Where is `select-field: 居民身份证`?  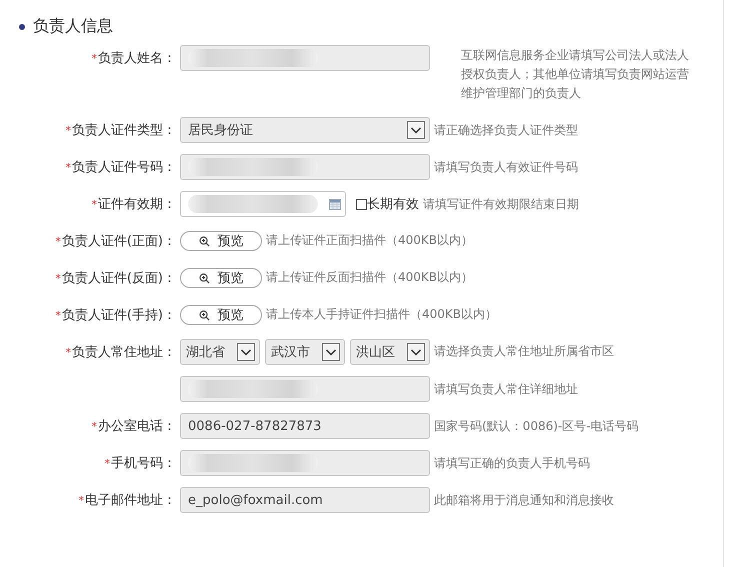
select-field: 居民身份证 is located at coordinates (305, 130).